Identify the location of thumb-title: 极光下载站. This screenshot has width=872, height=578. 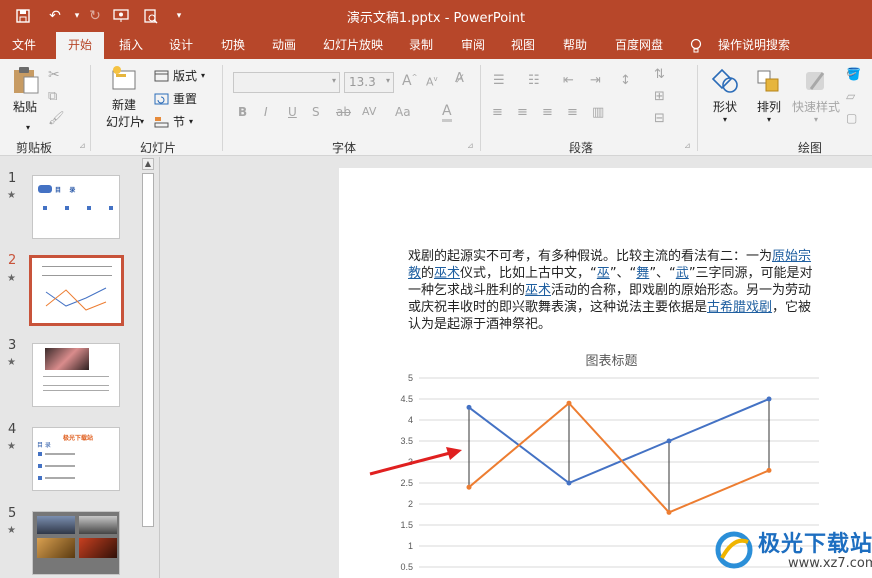
(78, 438).